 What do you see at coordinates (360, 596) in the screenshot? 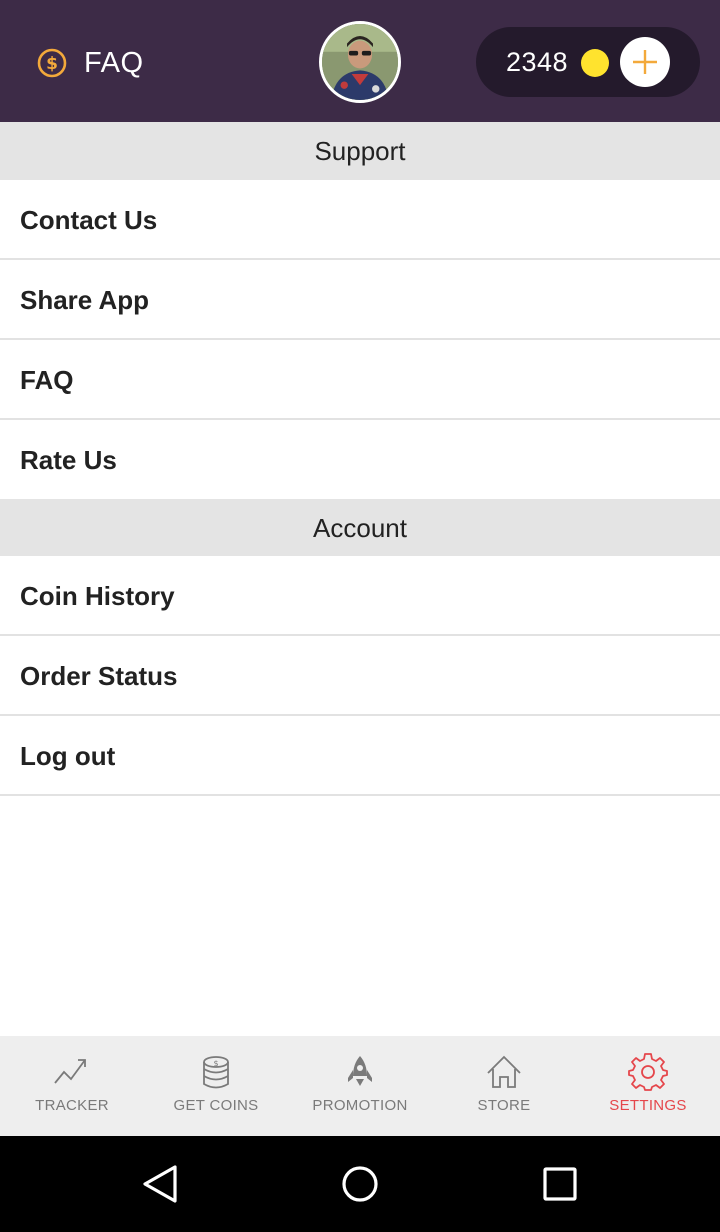
I see `menu-item-coin-history: Coin History` at bounding box center [360, 596].